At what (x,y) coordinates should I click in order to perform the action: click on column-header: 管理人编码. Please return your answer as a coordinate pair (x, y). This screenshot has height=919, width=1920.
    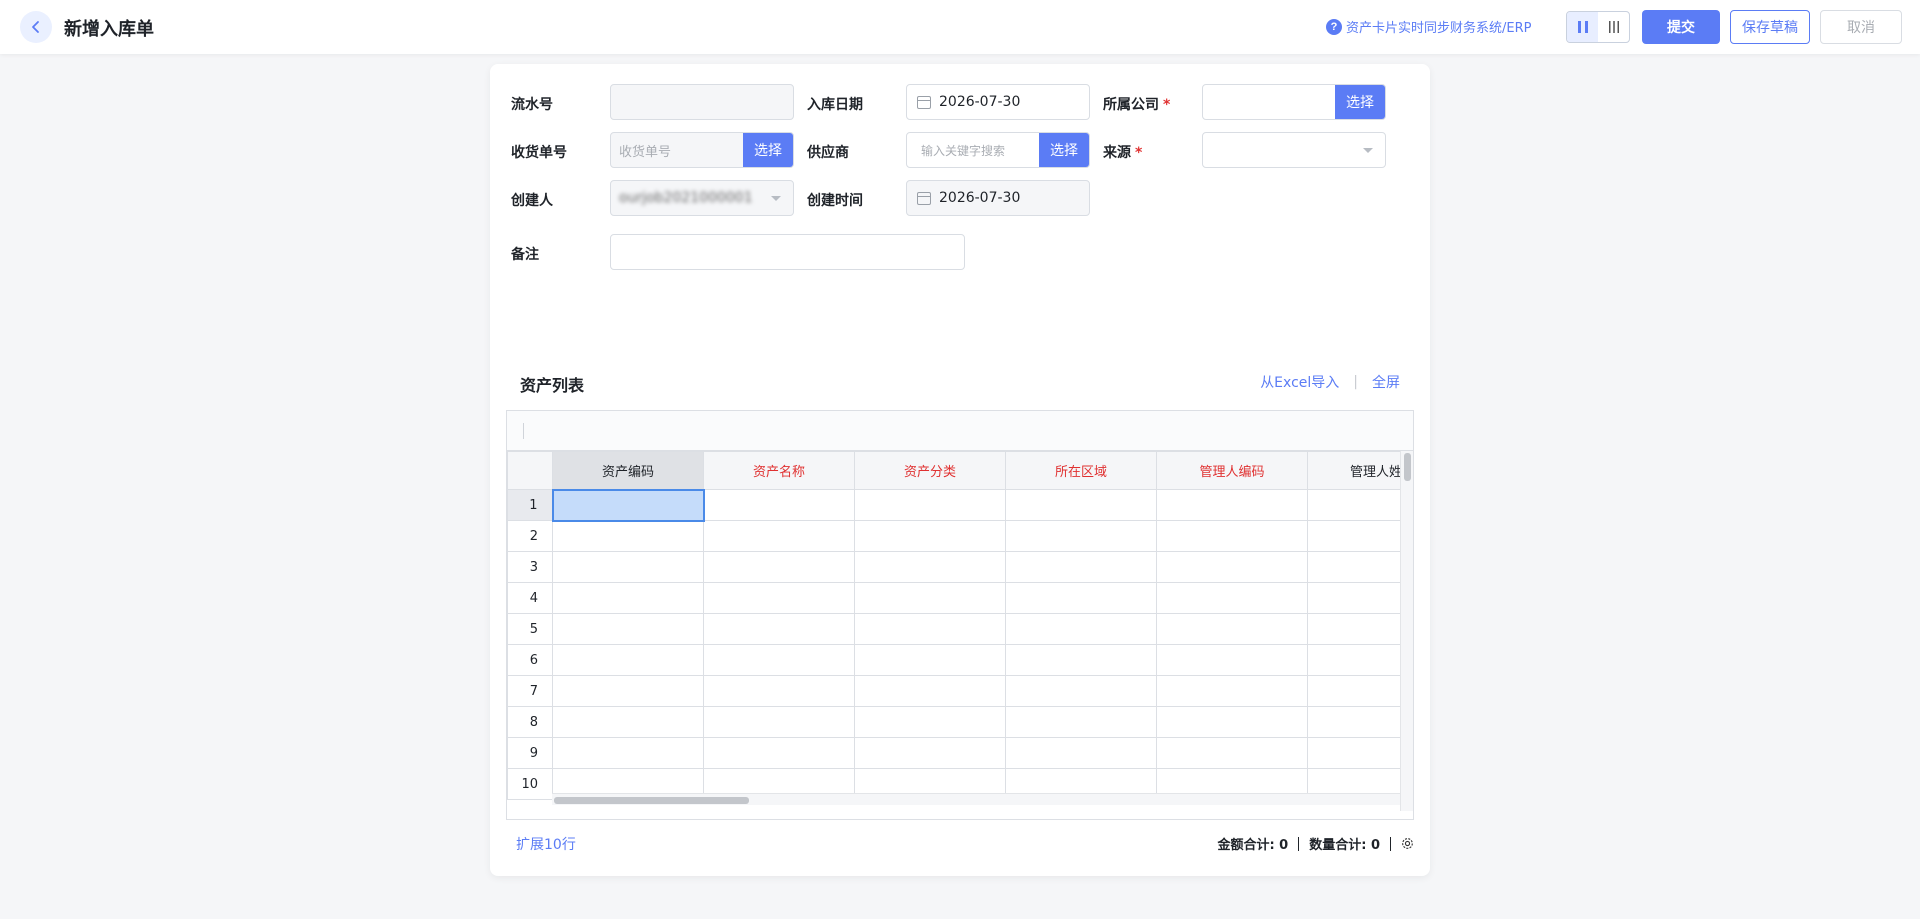
    Looking at the image, I should click on (1232, 470).